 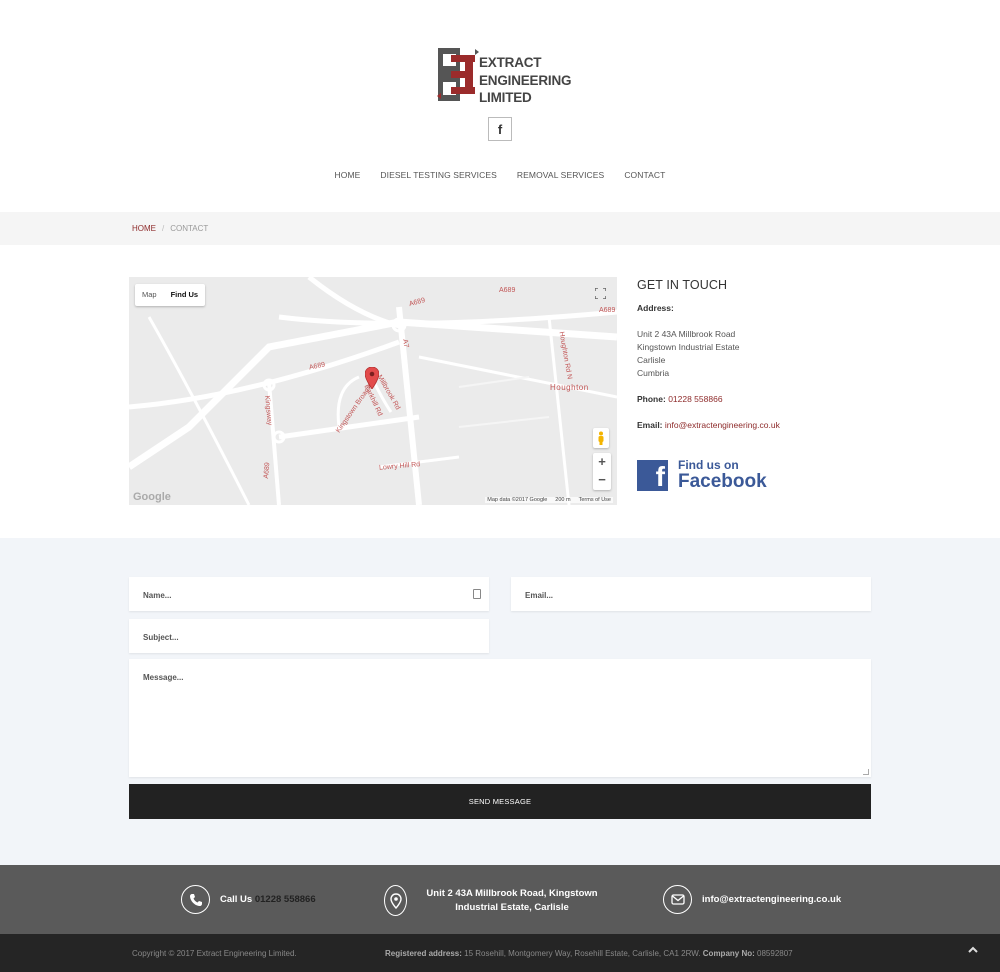 I want to click on envelope-icon, so click(x=677, y=899).